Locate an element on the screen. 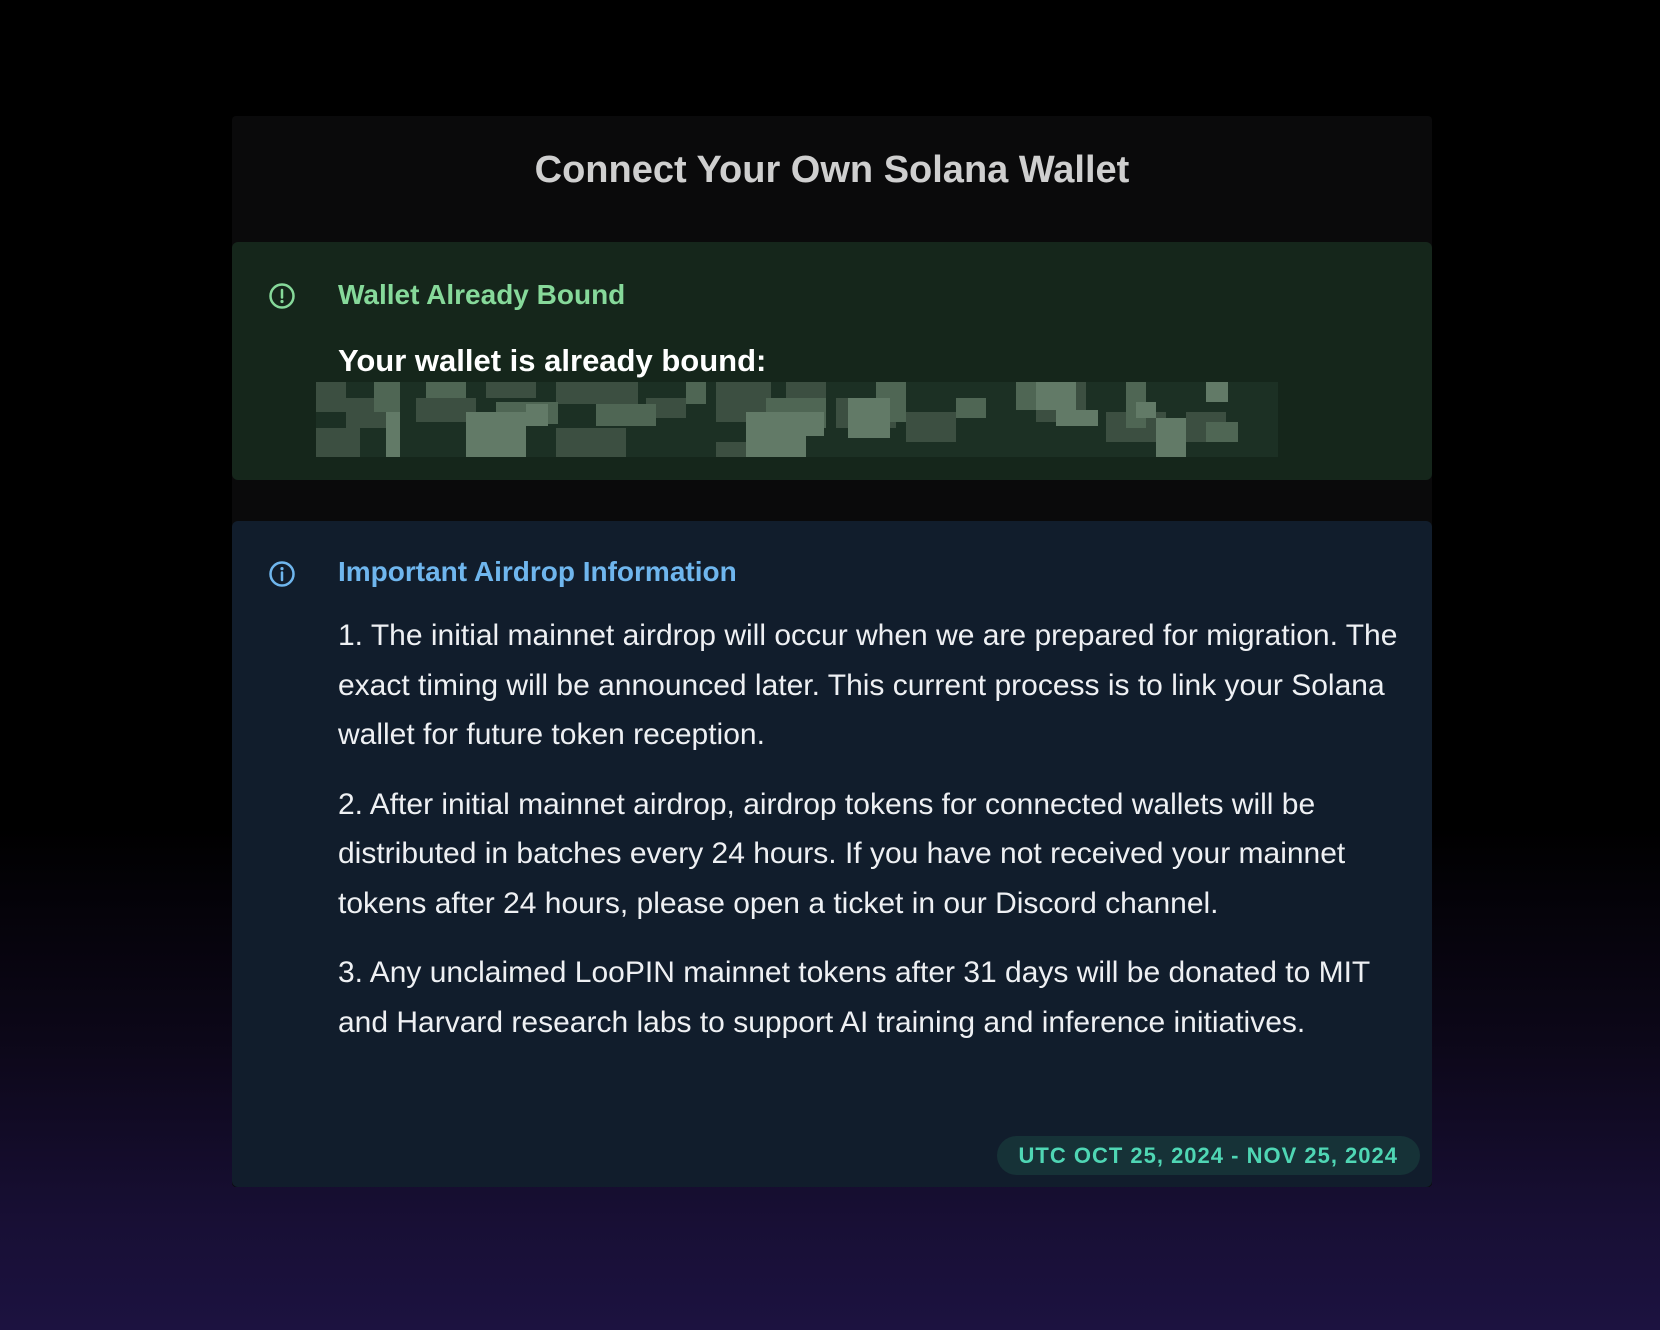 The width and height of the screenshot is (1660, 1330). wallet-address-redacted is located at coordinates (797, 419).